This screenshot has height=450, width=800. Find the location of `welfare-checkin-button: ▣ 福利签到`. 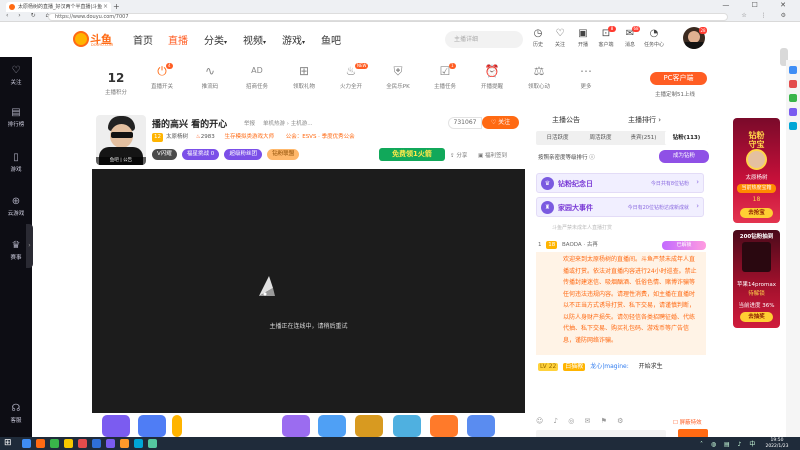

welfare-checkin-button: ▣ 福利签到 is located at coordinates (492, 155).